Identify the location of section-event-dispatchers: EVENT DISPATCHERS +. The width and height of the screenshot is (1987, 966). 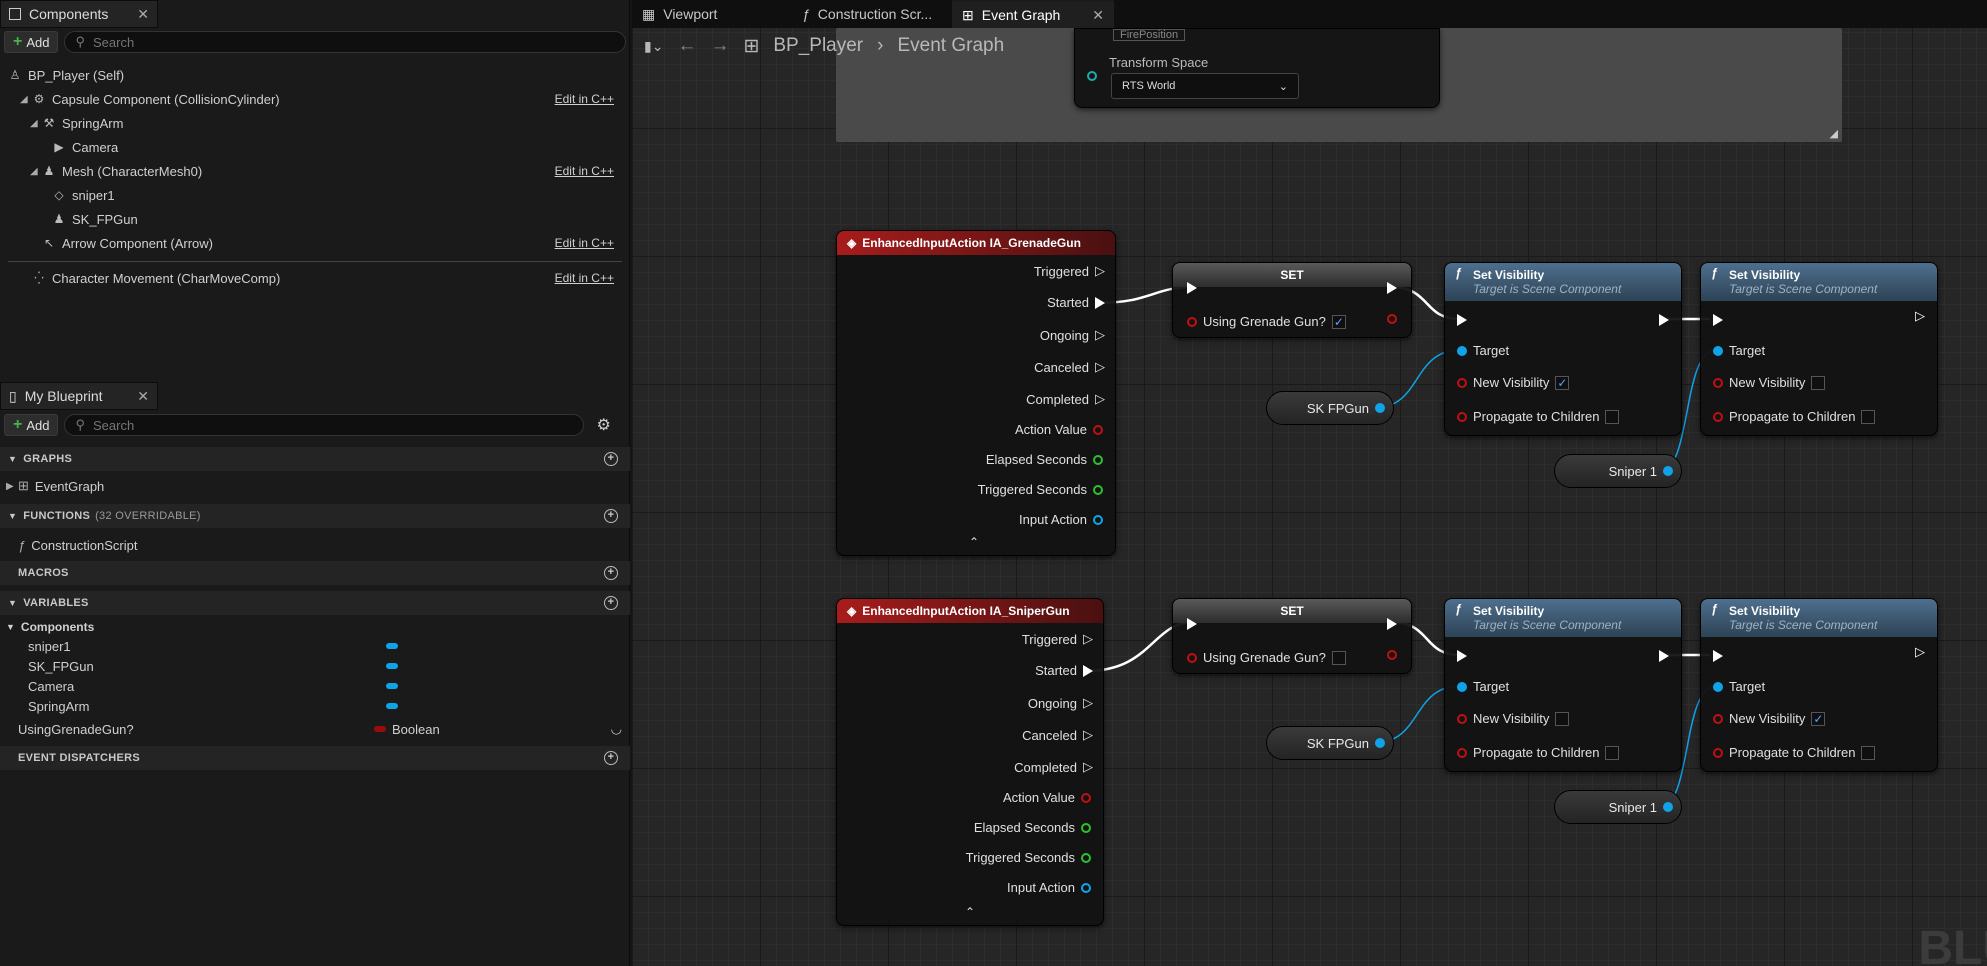
(315, 758).